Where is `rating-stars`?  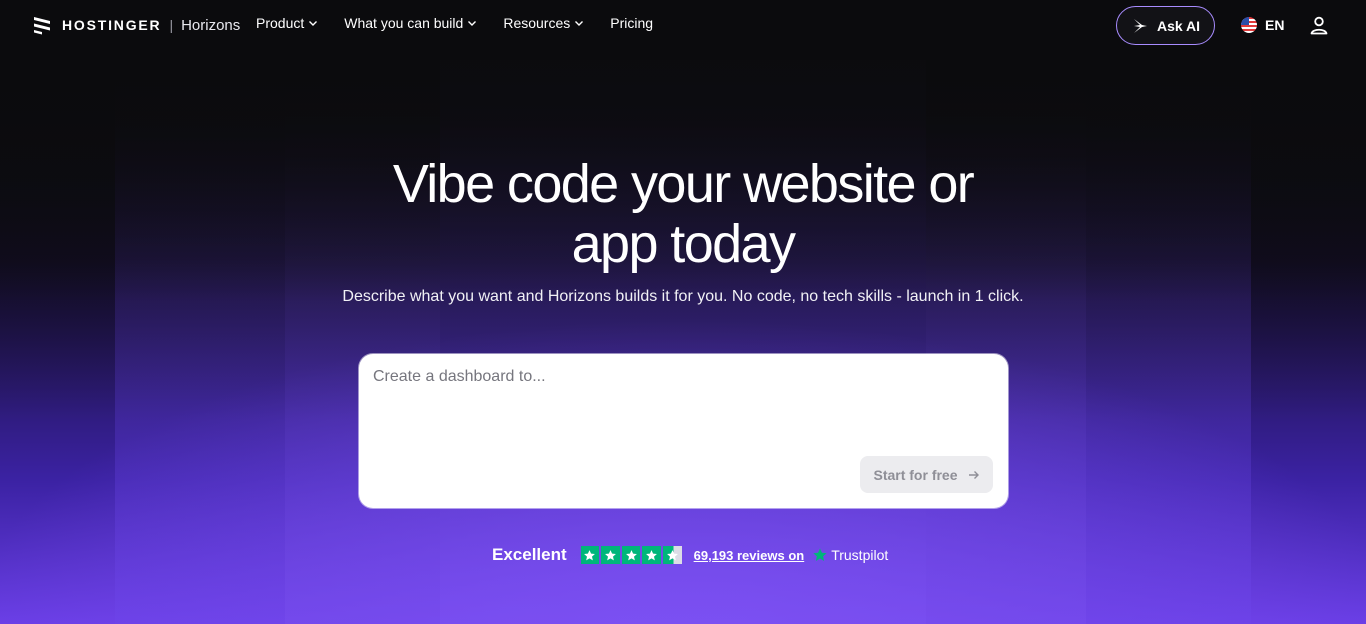 rating-stars is located at coordinates (631, 555).